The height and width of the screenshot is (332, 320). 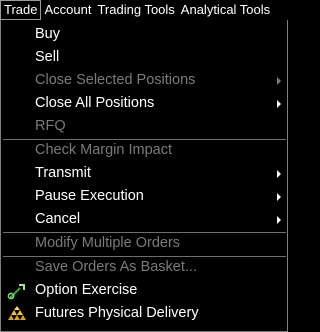 I want to click on menu-trading-tools-label: Trading Tools, so click(x=136, y=9).